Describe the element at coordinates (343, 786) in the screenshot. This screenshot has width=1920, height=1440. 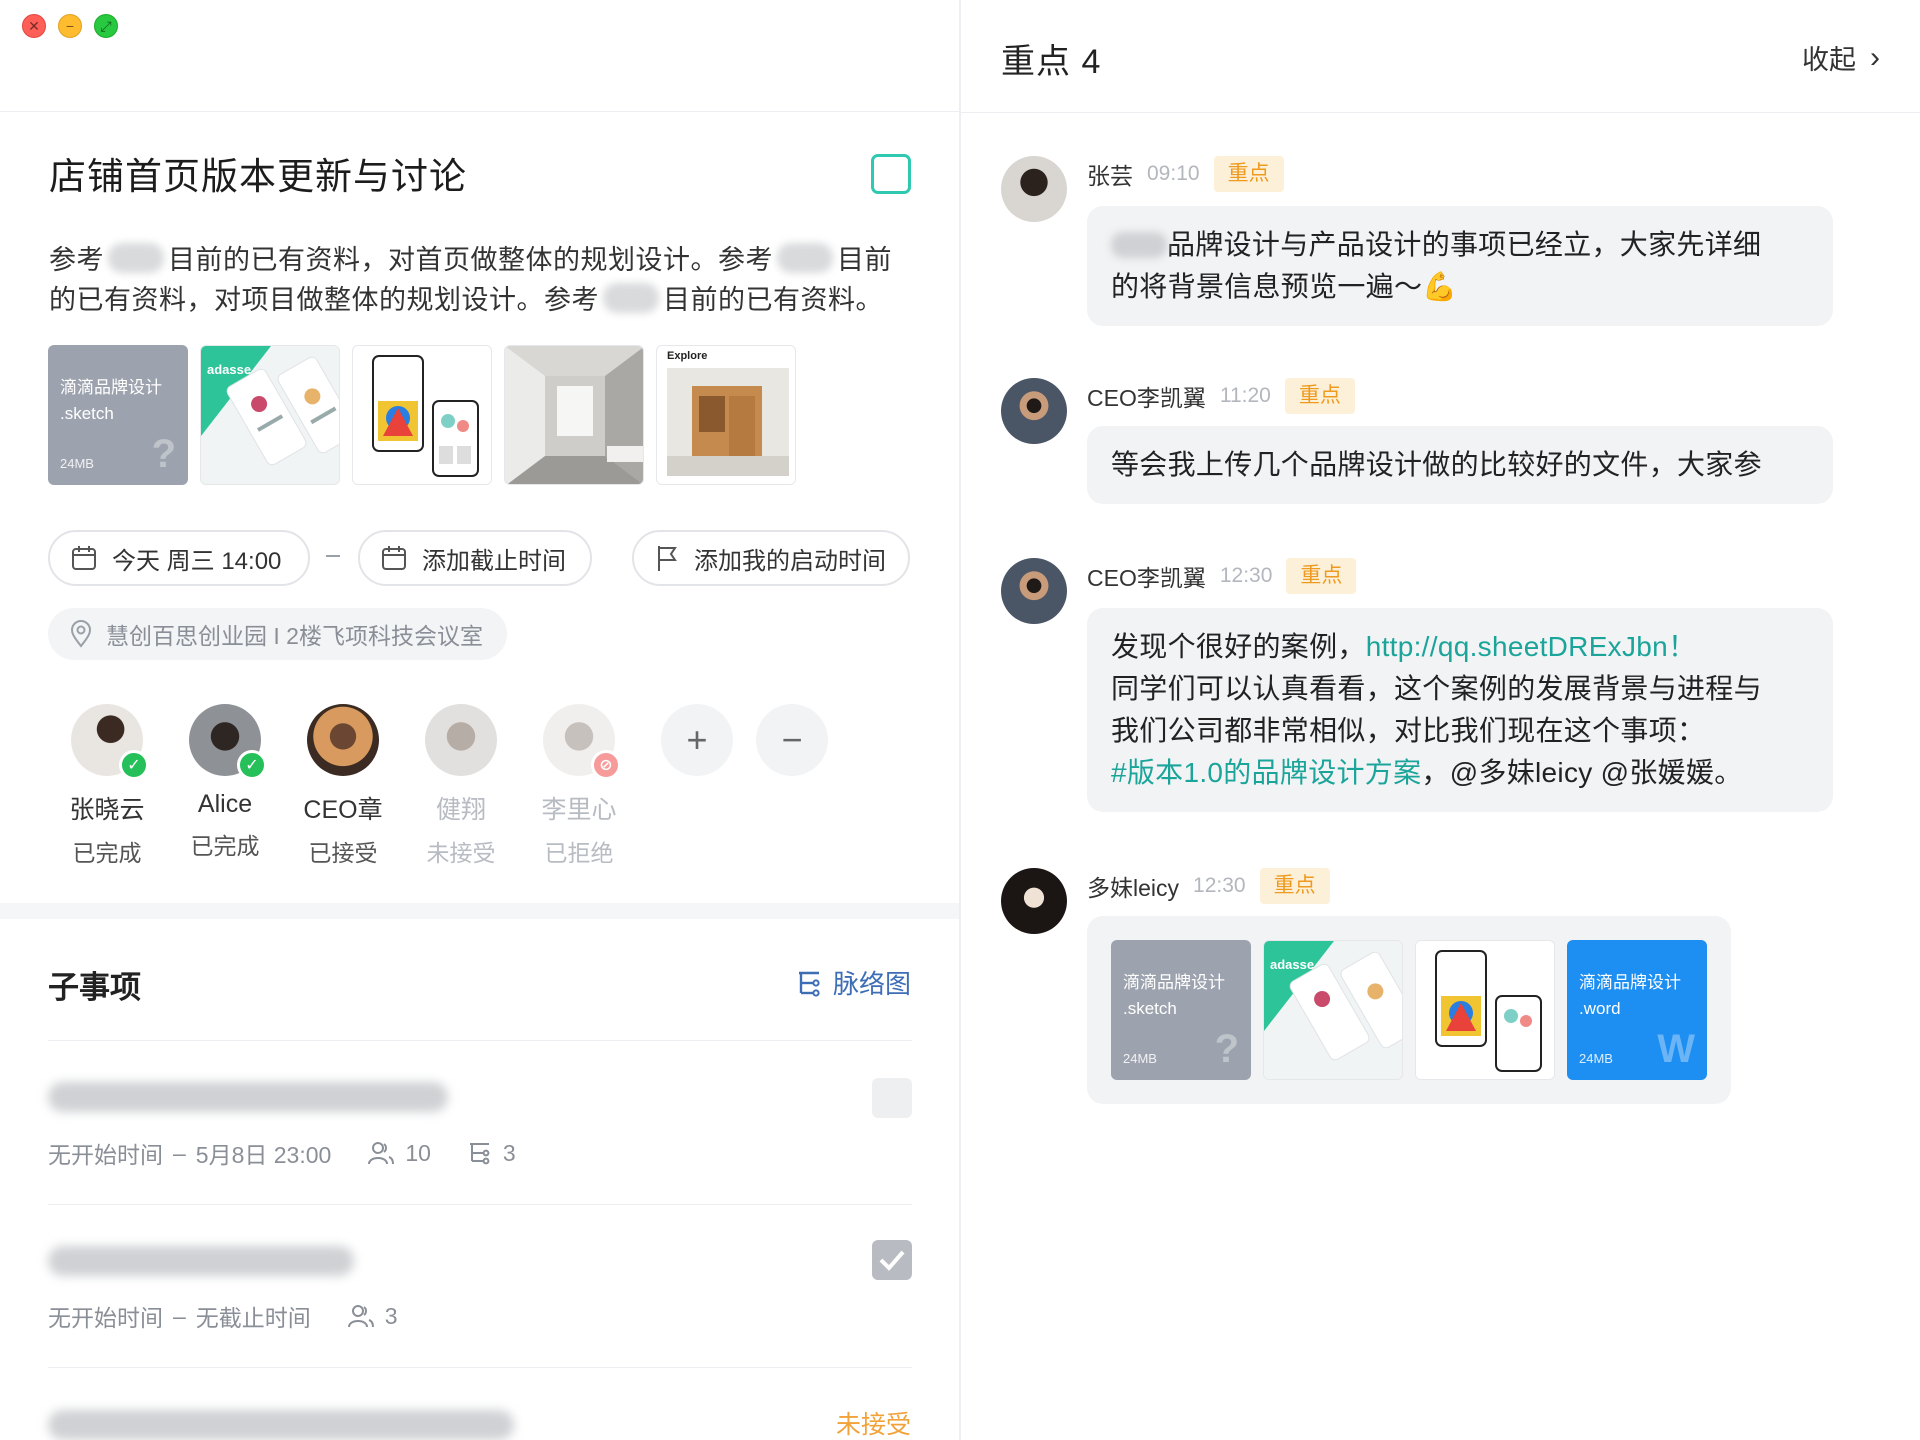
I see `member-item: CEO章 已接受` at that location.